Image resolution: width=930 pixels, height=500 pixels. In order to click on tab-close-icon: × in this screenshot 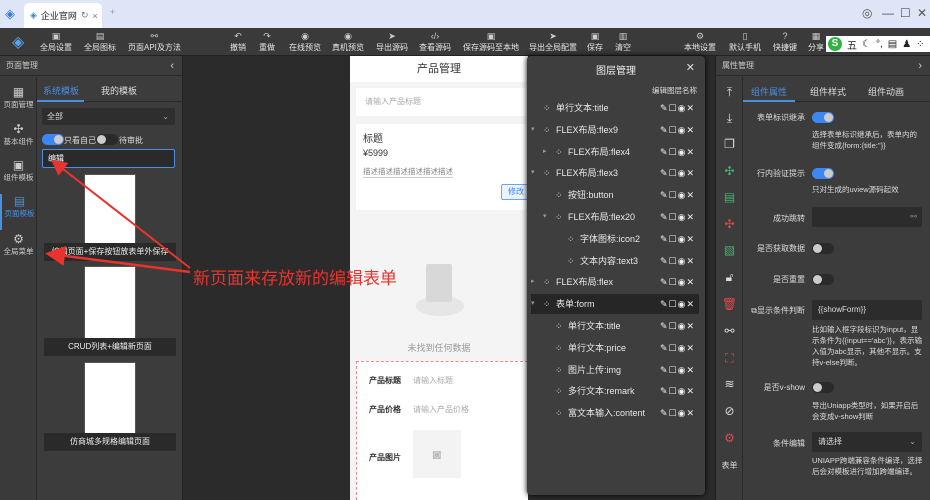, I will do `click(94, 16)`.